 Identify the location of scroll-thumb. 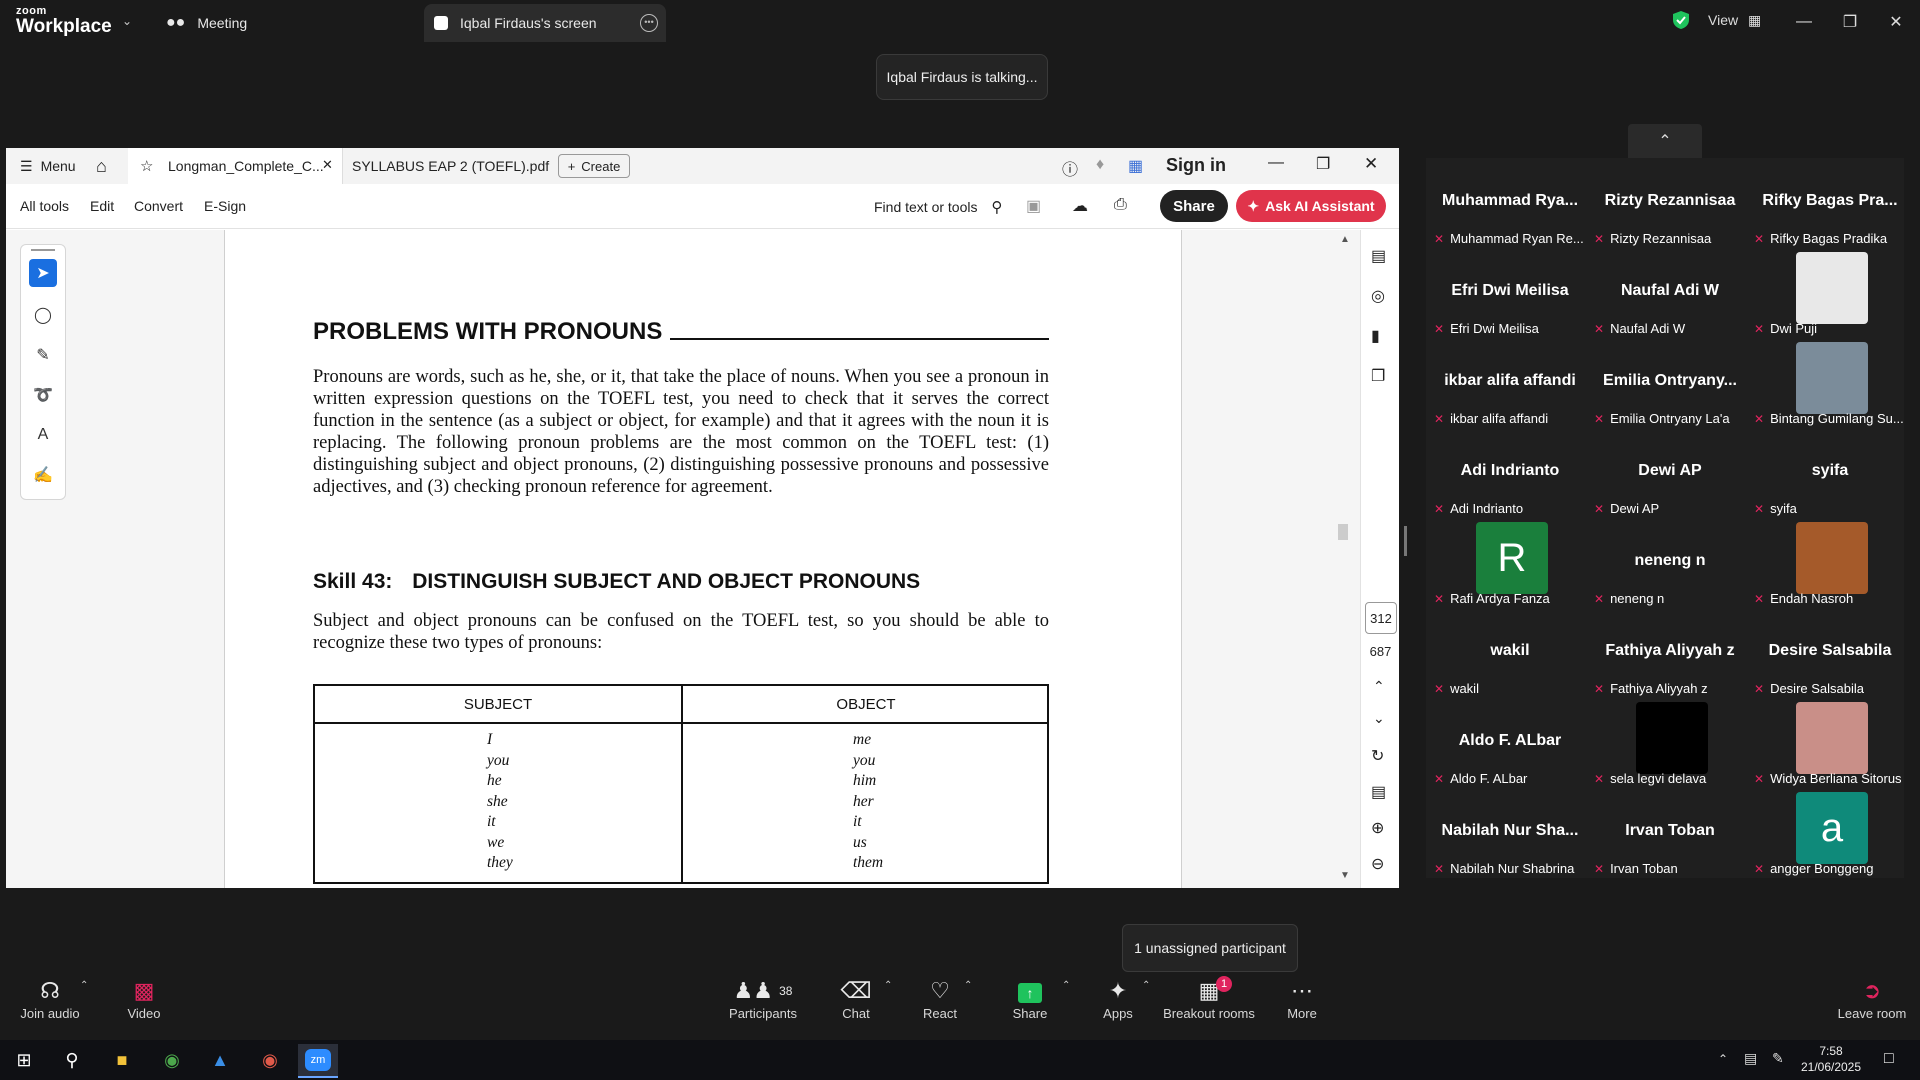
(1343, 532).